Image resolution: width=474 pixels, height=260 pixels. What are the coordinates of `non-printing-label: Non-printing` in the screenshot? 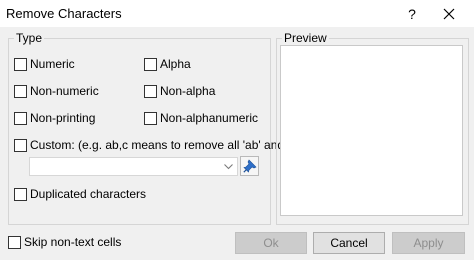 It's located at (63, 118).